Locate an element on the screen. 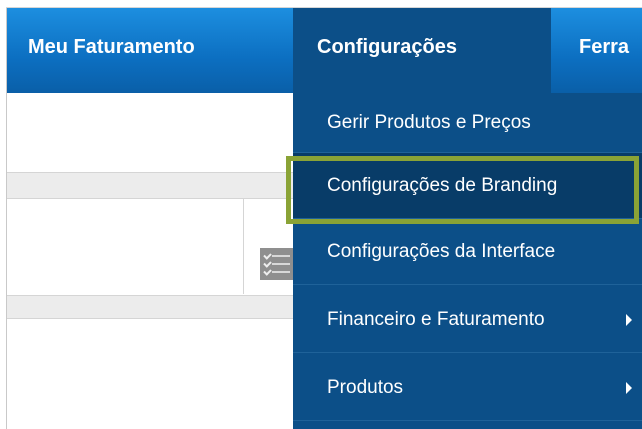  menu-item-gerir-produtos: Gerir Produtos e Preços is located at coordinates (467, 123).